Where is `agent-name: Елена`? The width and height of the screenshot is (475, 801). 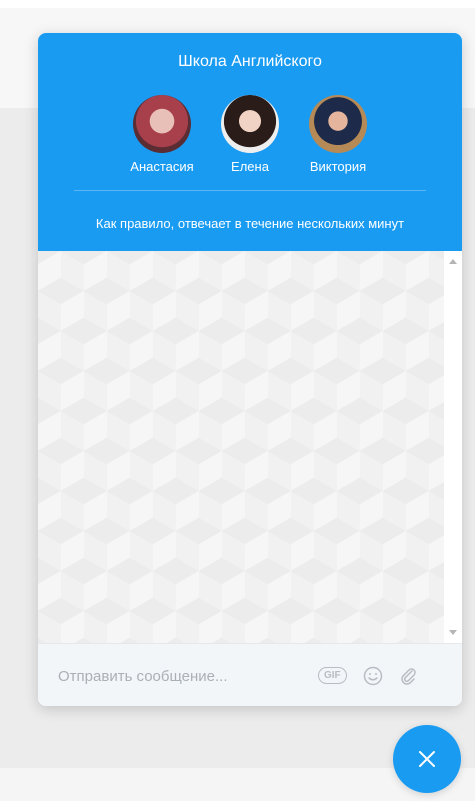 agent-name: Елена is located at coordinates (250, 166).